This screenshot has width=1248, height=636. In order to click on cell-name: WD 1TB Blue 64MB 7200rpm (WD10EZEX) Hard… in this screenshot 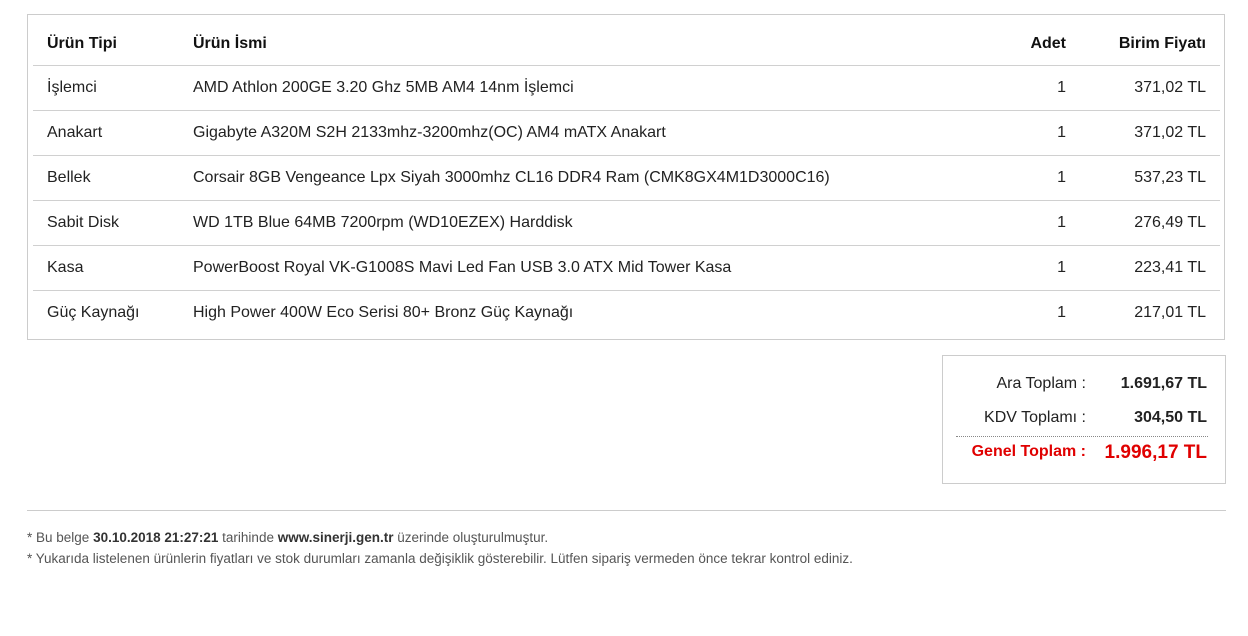, I will do `click(585, 223)`.